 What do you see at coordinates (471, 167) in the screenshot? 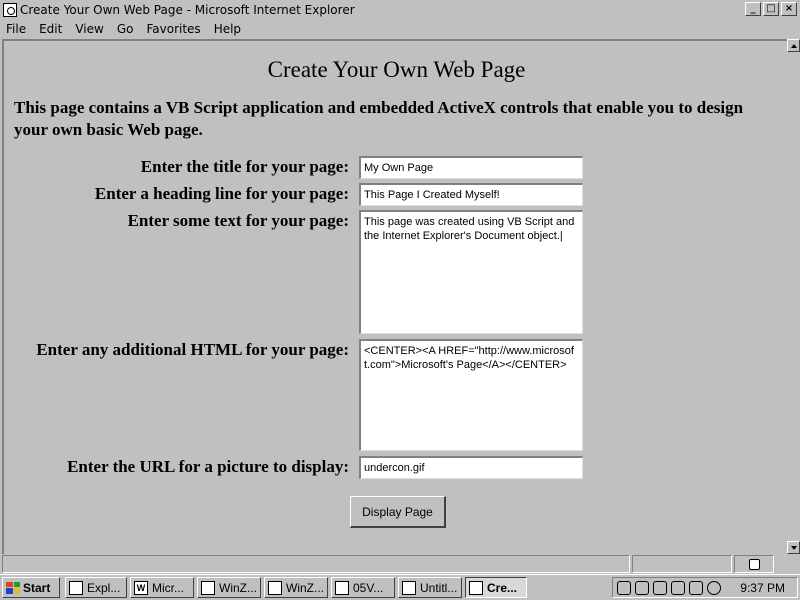
I see `title-input: My Own Page` at bounding box center [471, 167].